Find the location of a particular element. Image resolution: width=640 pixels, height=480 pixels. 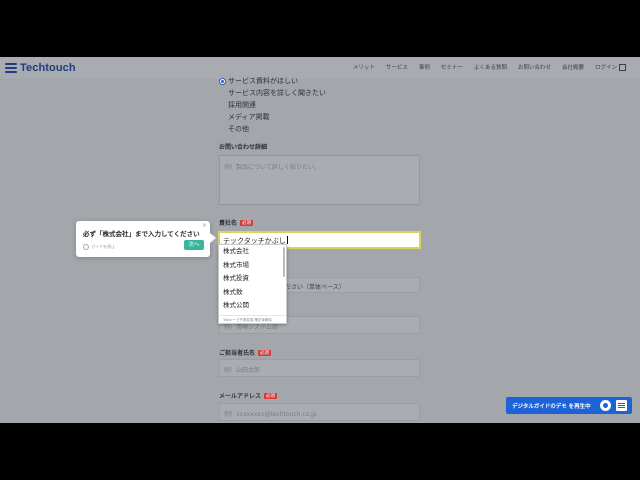

email-label-text: メールアドレス is located at coordinates (240, 396).